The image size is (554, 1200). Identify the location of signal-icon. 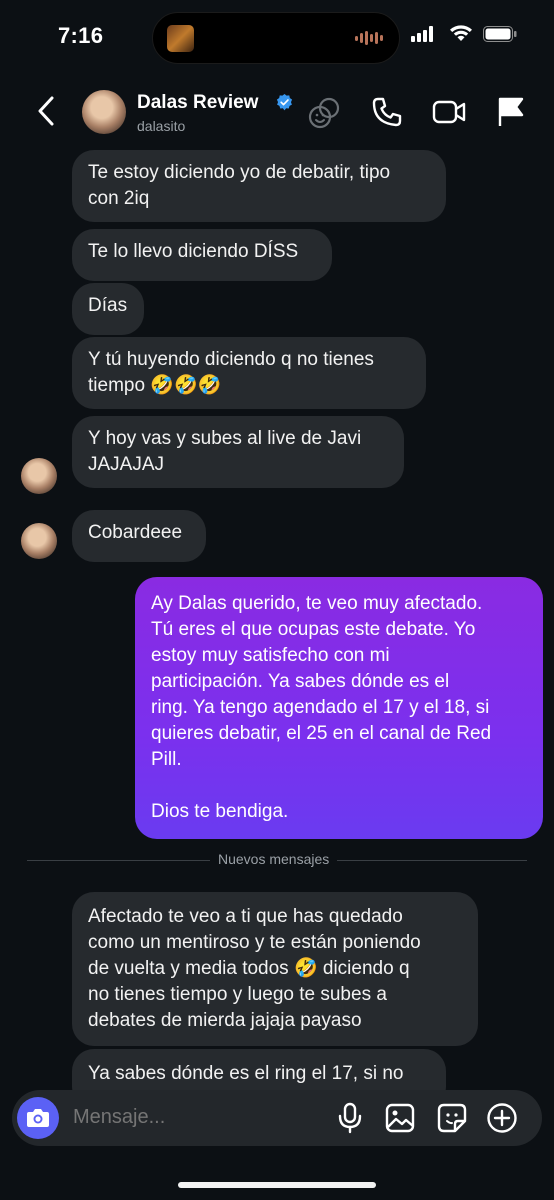
(422, 34).